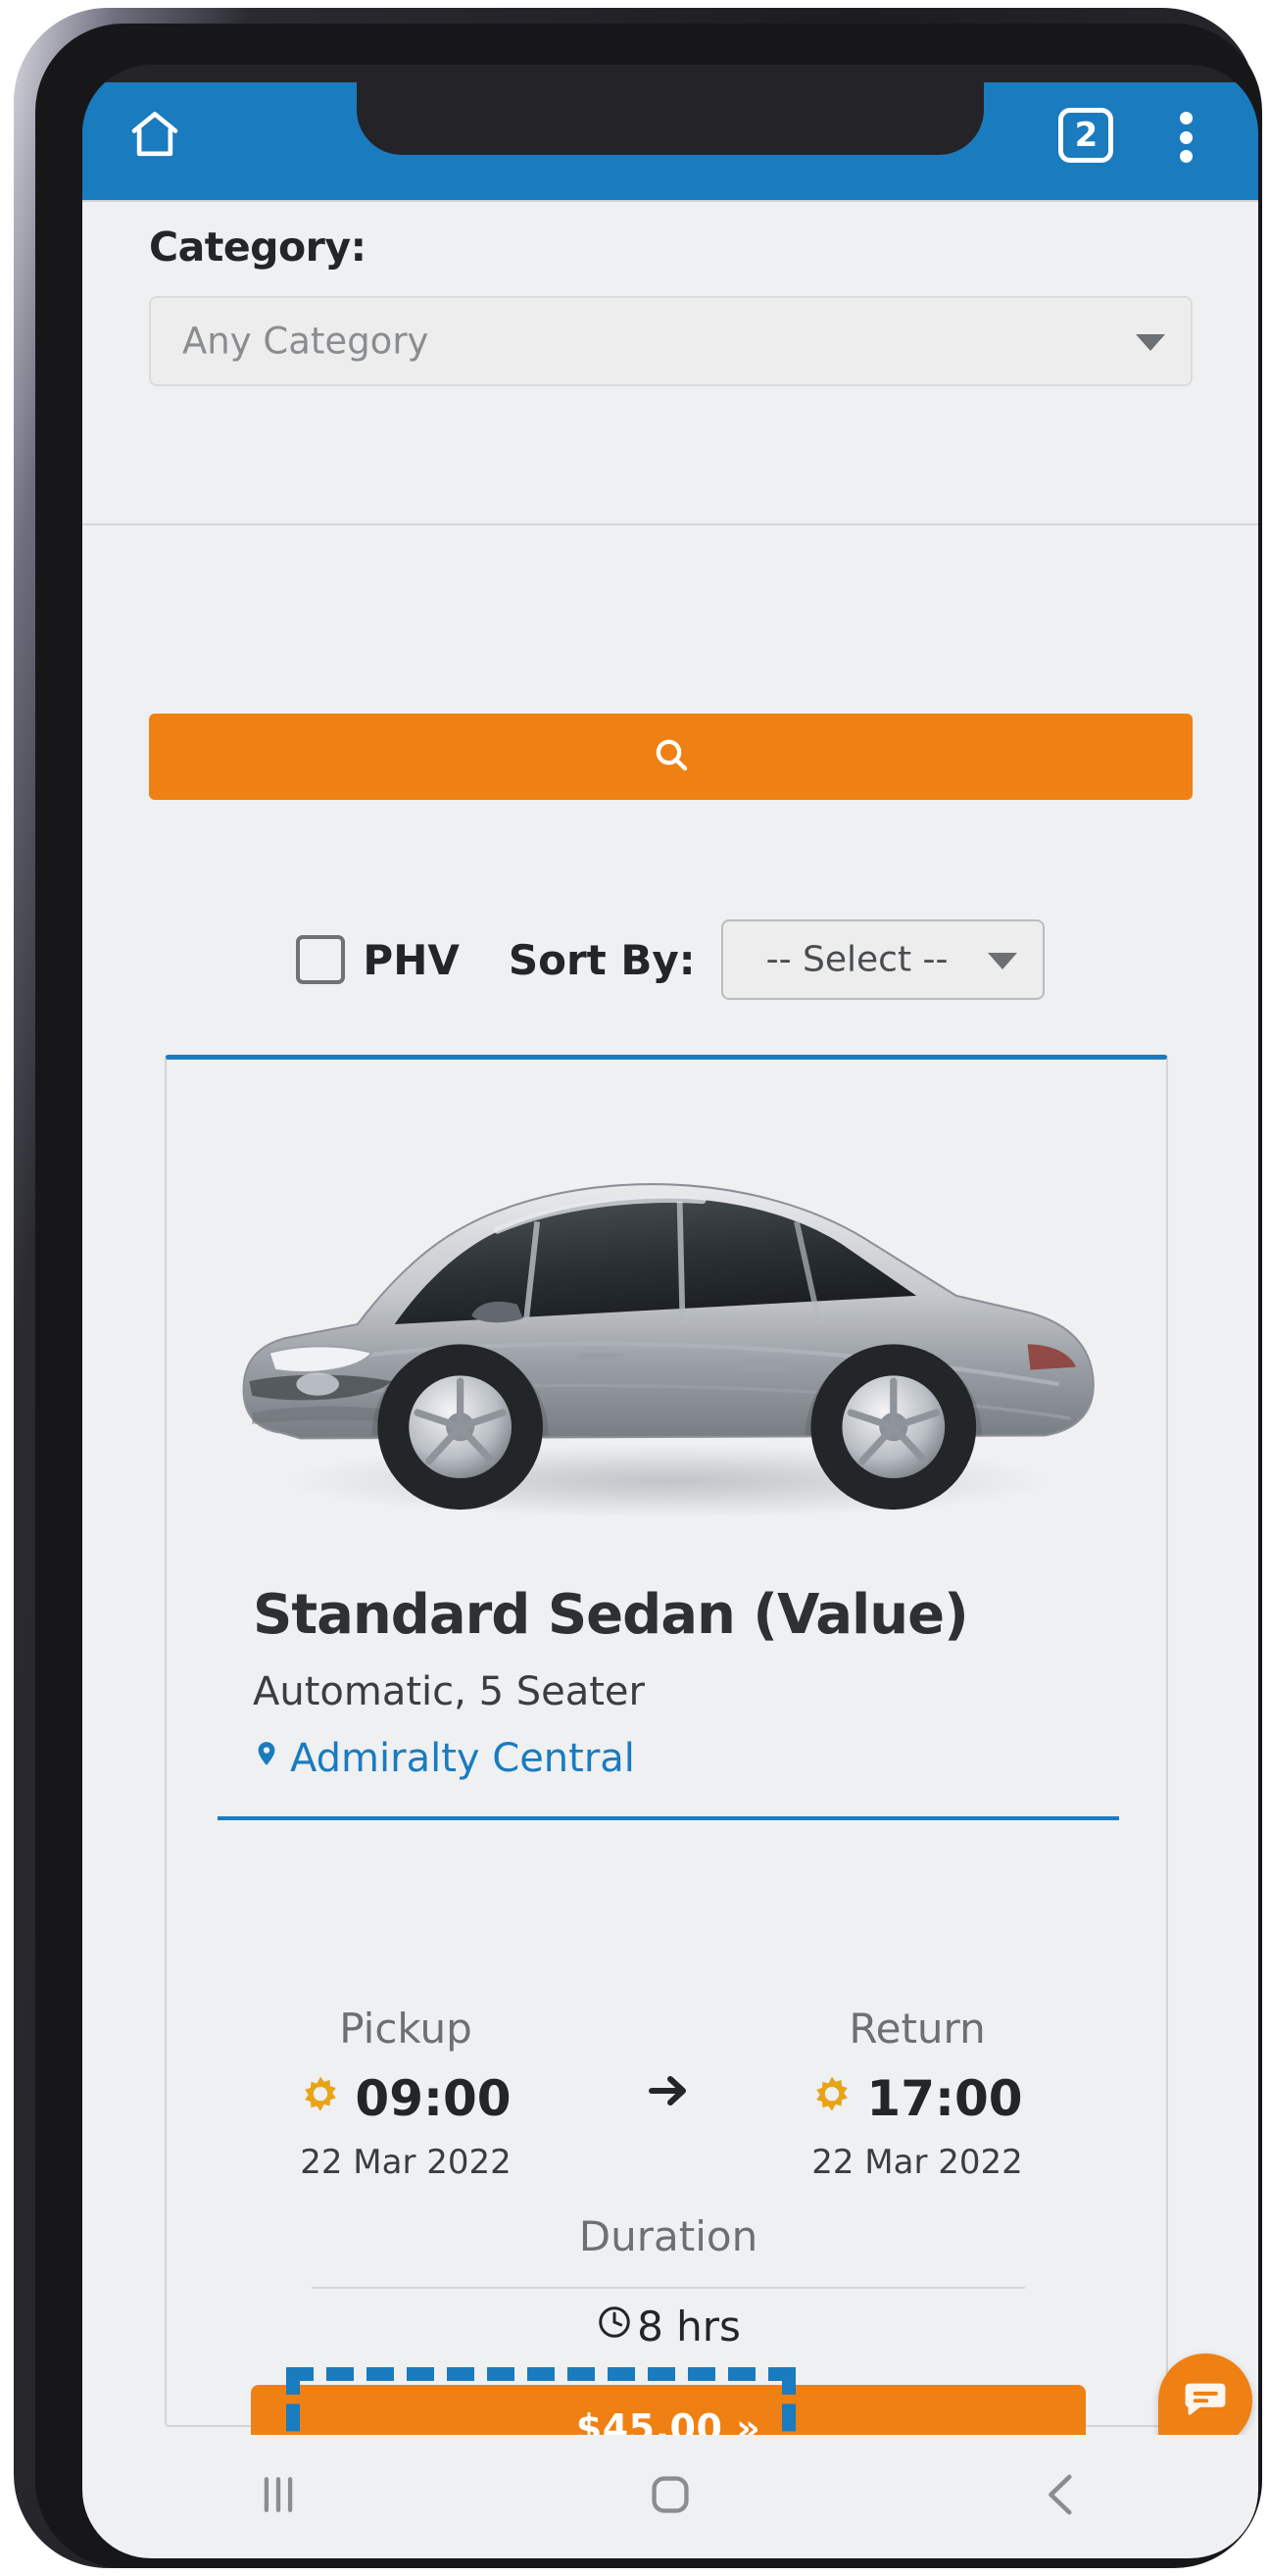 The width and height of the screenshot is (1270, 2576). I want to click on price-label: $45.00 », so click(668, 2420).